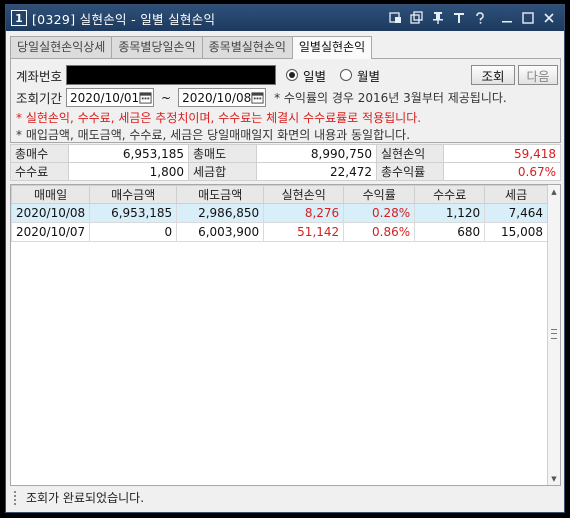 The height and width of the screenshot is (518, 570). I want to click on start-date-field: 2020/10/01, so click(110, 97).